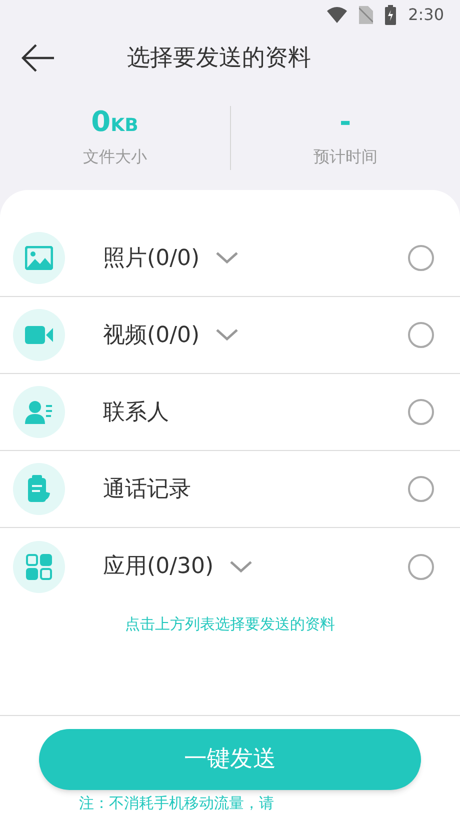 The height and width of the screenshot is (818, 460). What do you see at coordinates (151, 336) in the screenshot?
I see `item-label: 视频(0/0)` at bounding box center [151, 336].